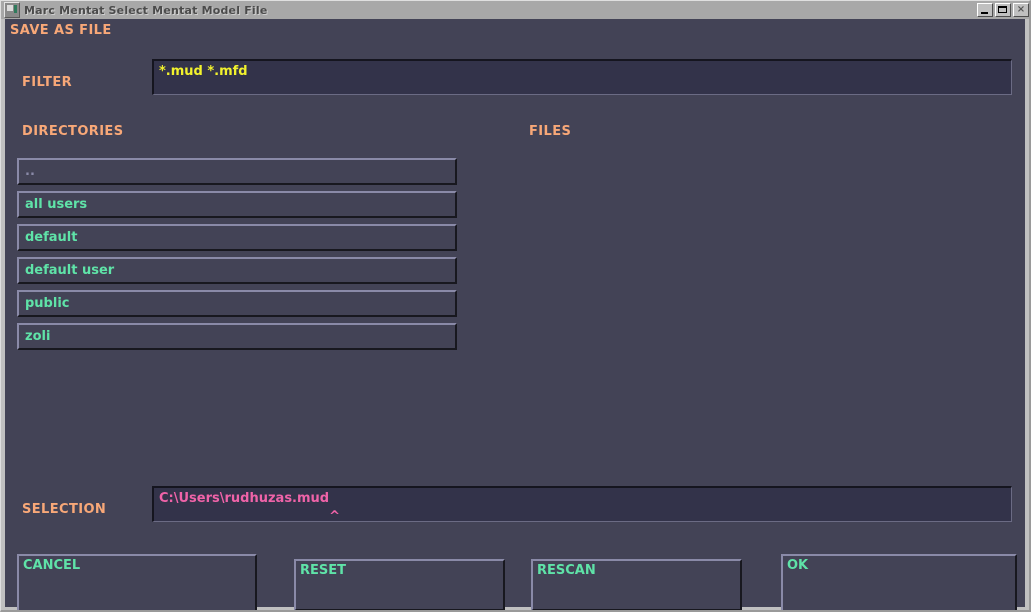  I want to click on selection-input: C:\Users\rudhuzas.mud, so click(582, 504).